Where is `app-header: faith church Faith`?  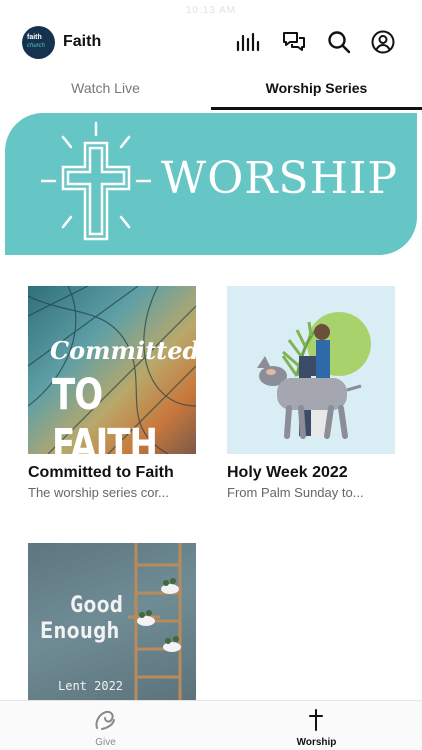 app-header: faith church Faith is located at coordinates (211, 44).